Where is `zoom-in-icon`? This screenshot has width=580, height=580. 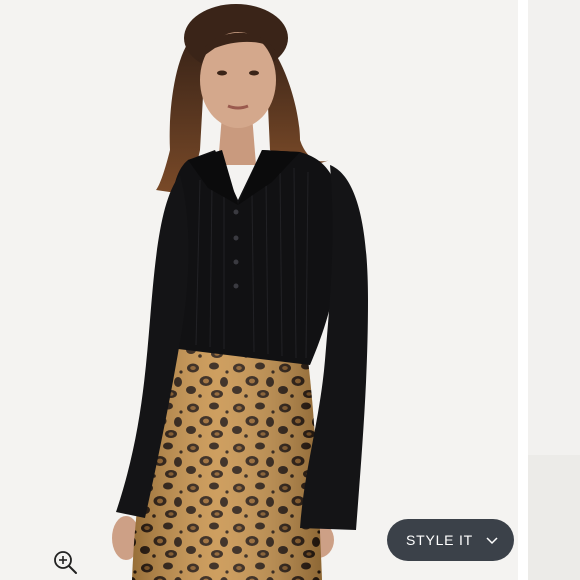 zoom-in-icon is located at coordinates (65, 562).